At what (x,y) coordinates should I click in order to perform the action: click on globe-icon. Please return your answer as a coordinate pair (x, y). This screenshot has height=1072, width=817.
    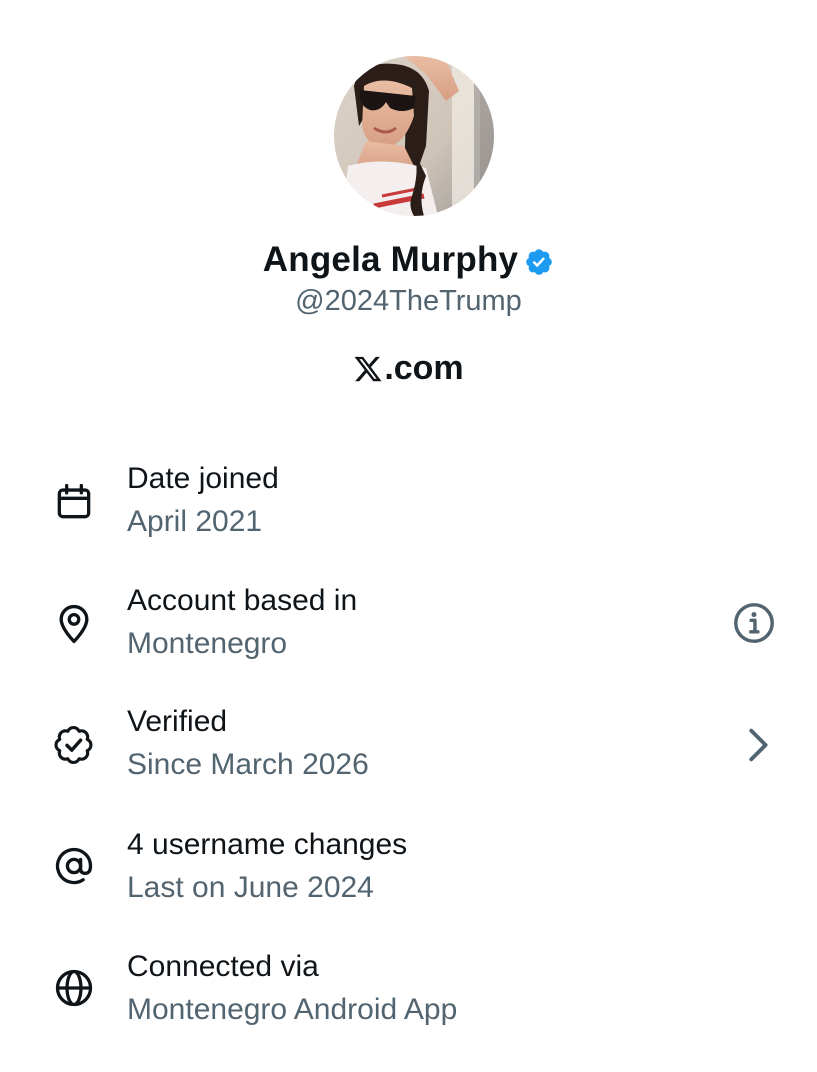
    Looking at the image, I should click on (74, 988).